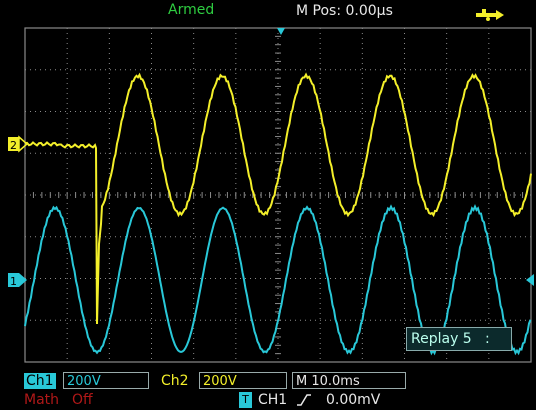  I want to click on timebase-readout: M 10.0ms, so click(349, 380).